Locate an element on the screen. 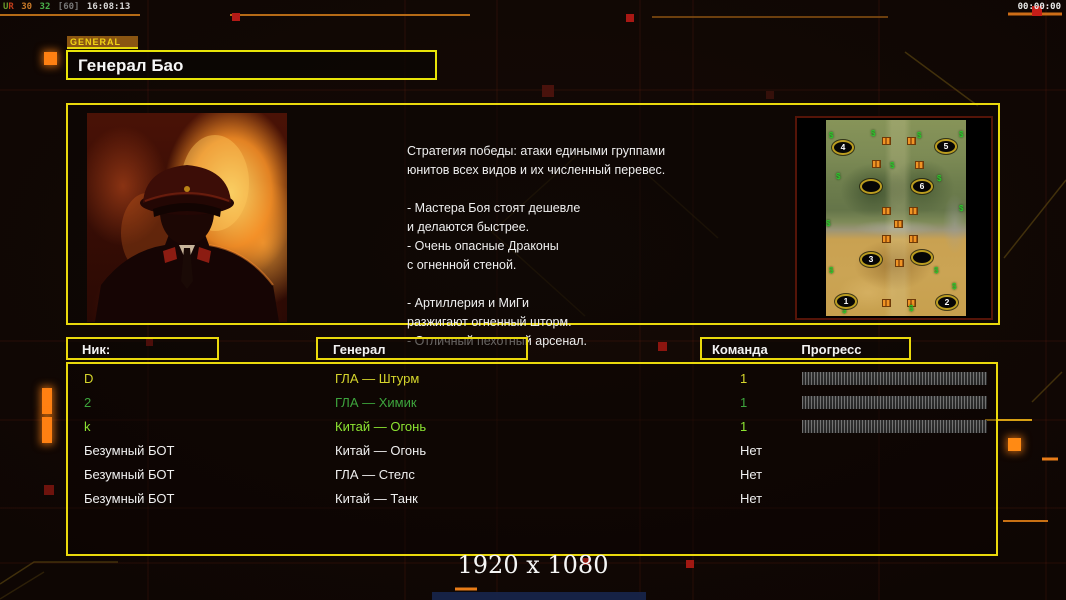 The width and height of the screenshot is (1066, 600). clock-text: 16:08:13 is located at coordinates (108, 7).